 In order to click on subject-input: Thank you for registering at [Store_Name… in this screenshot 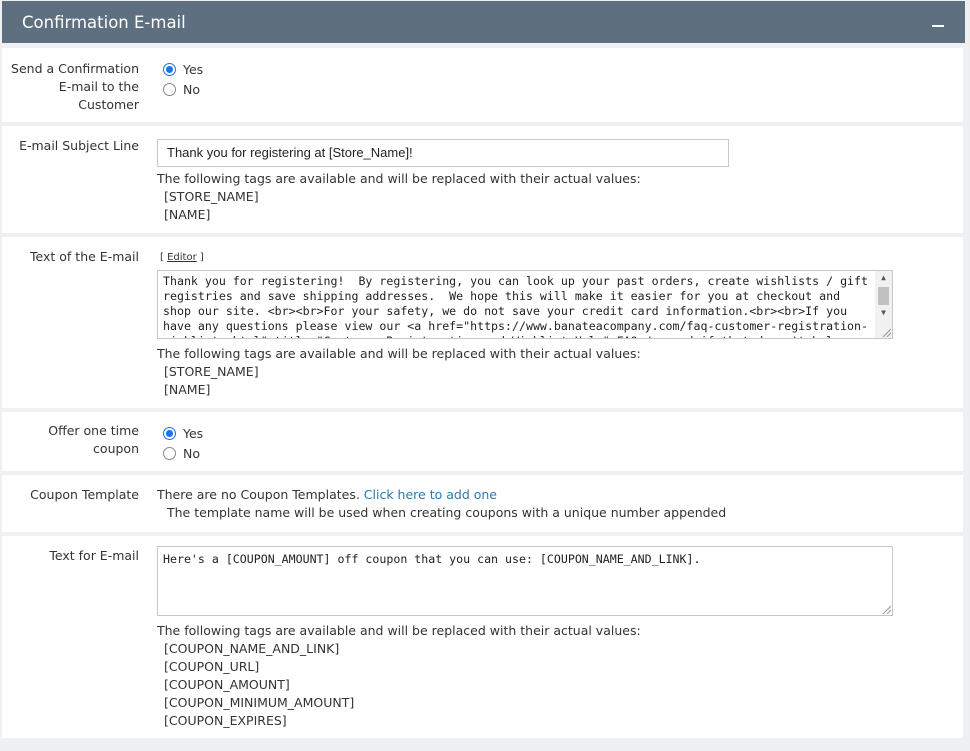, I will do `click(443, 153)`.